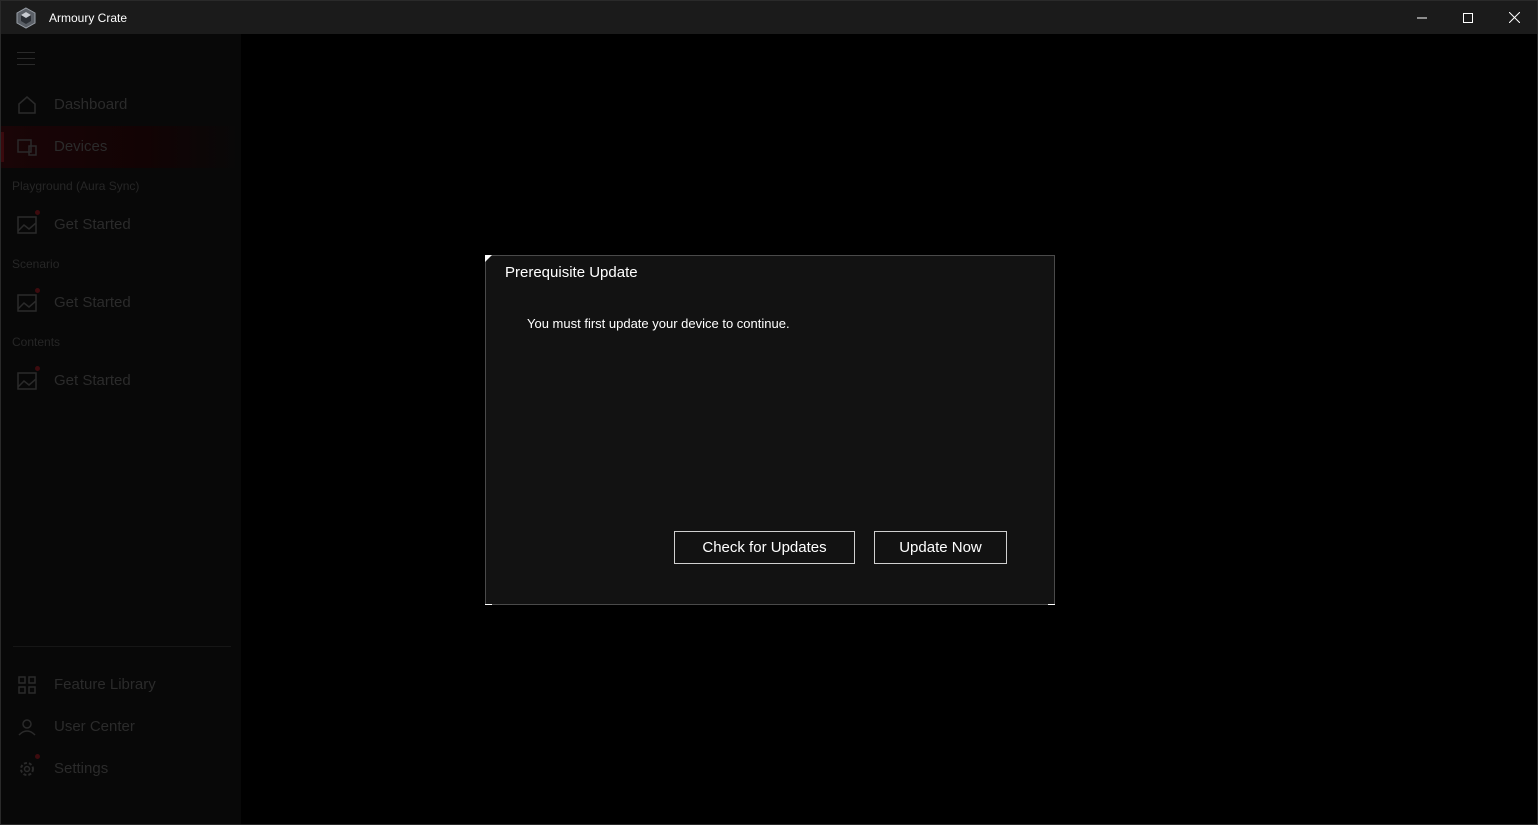  I want to click on sidebar-item-label: Settings, so click(81, 768).